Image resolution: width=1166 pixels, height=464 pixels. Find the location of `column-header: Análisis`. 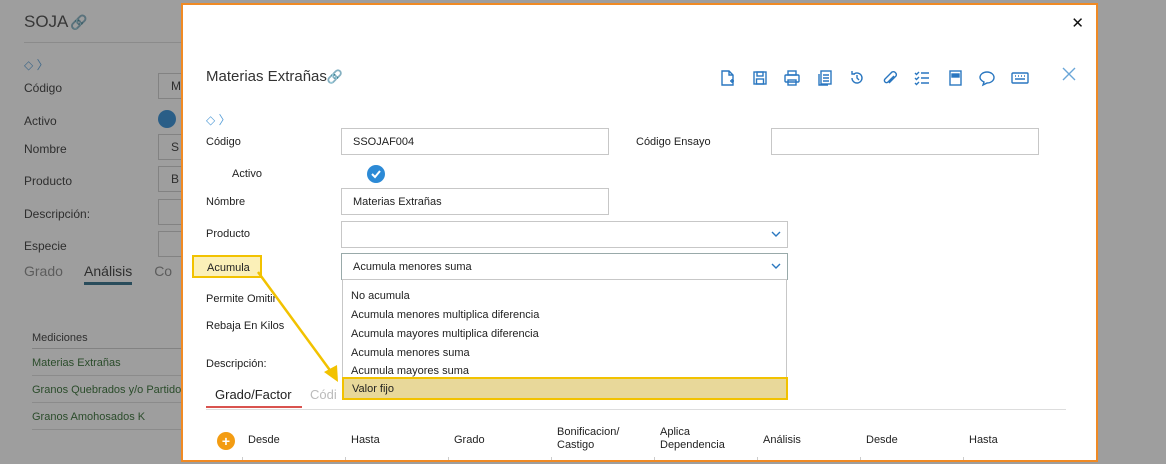

column-header: Análisis is located at coordinates (782, 440).